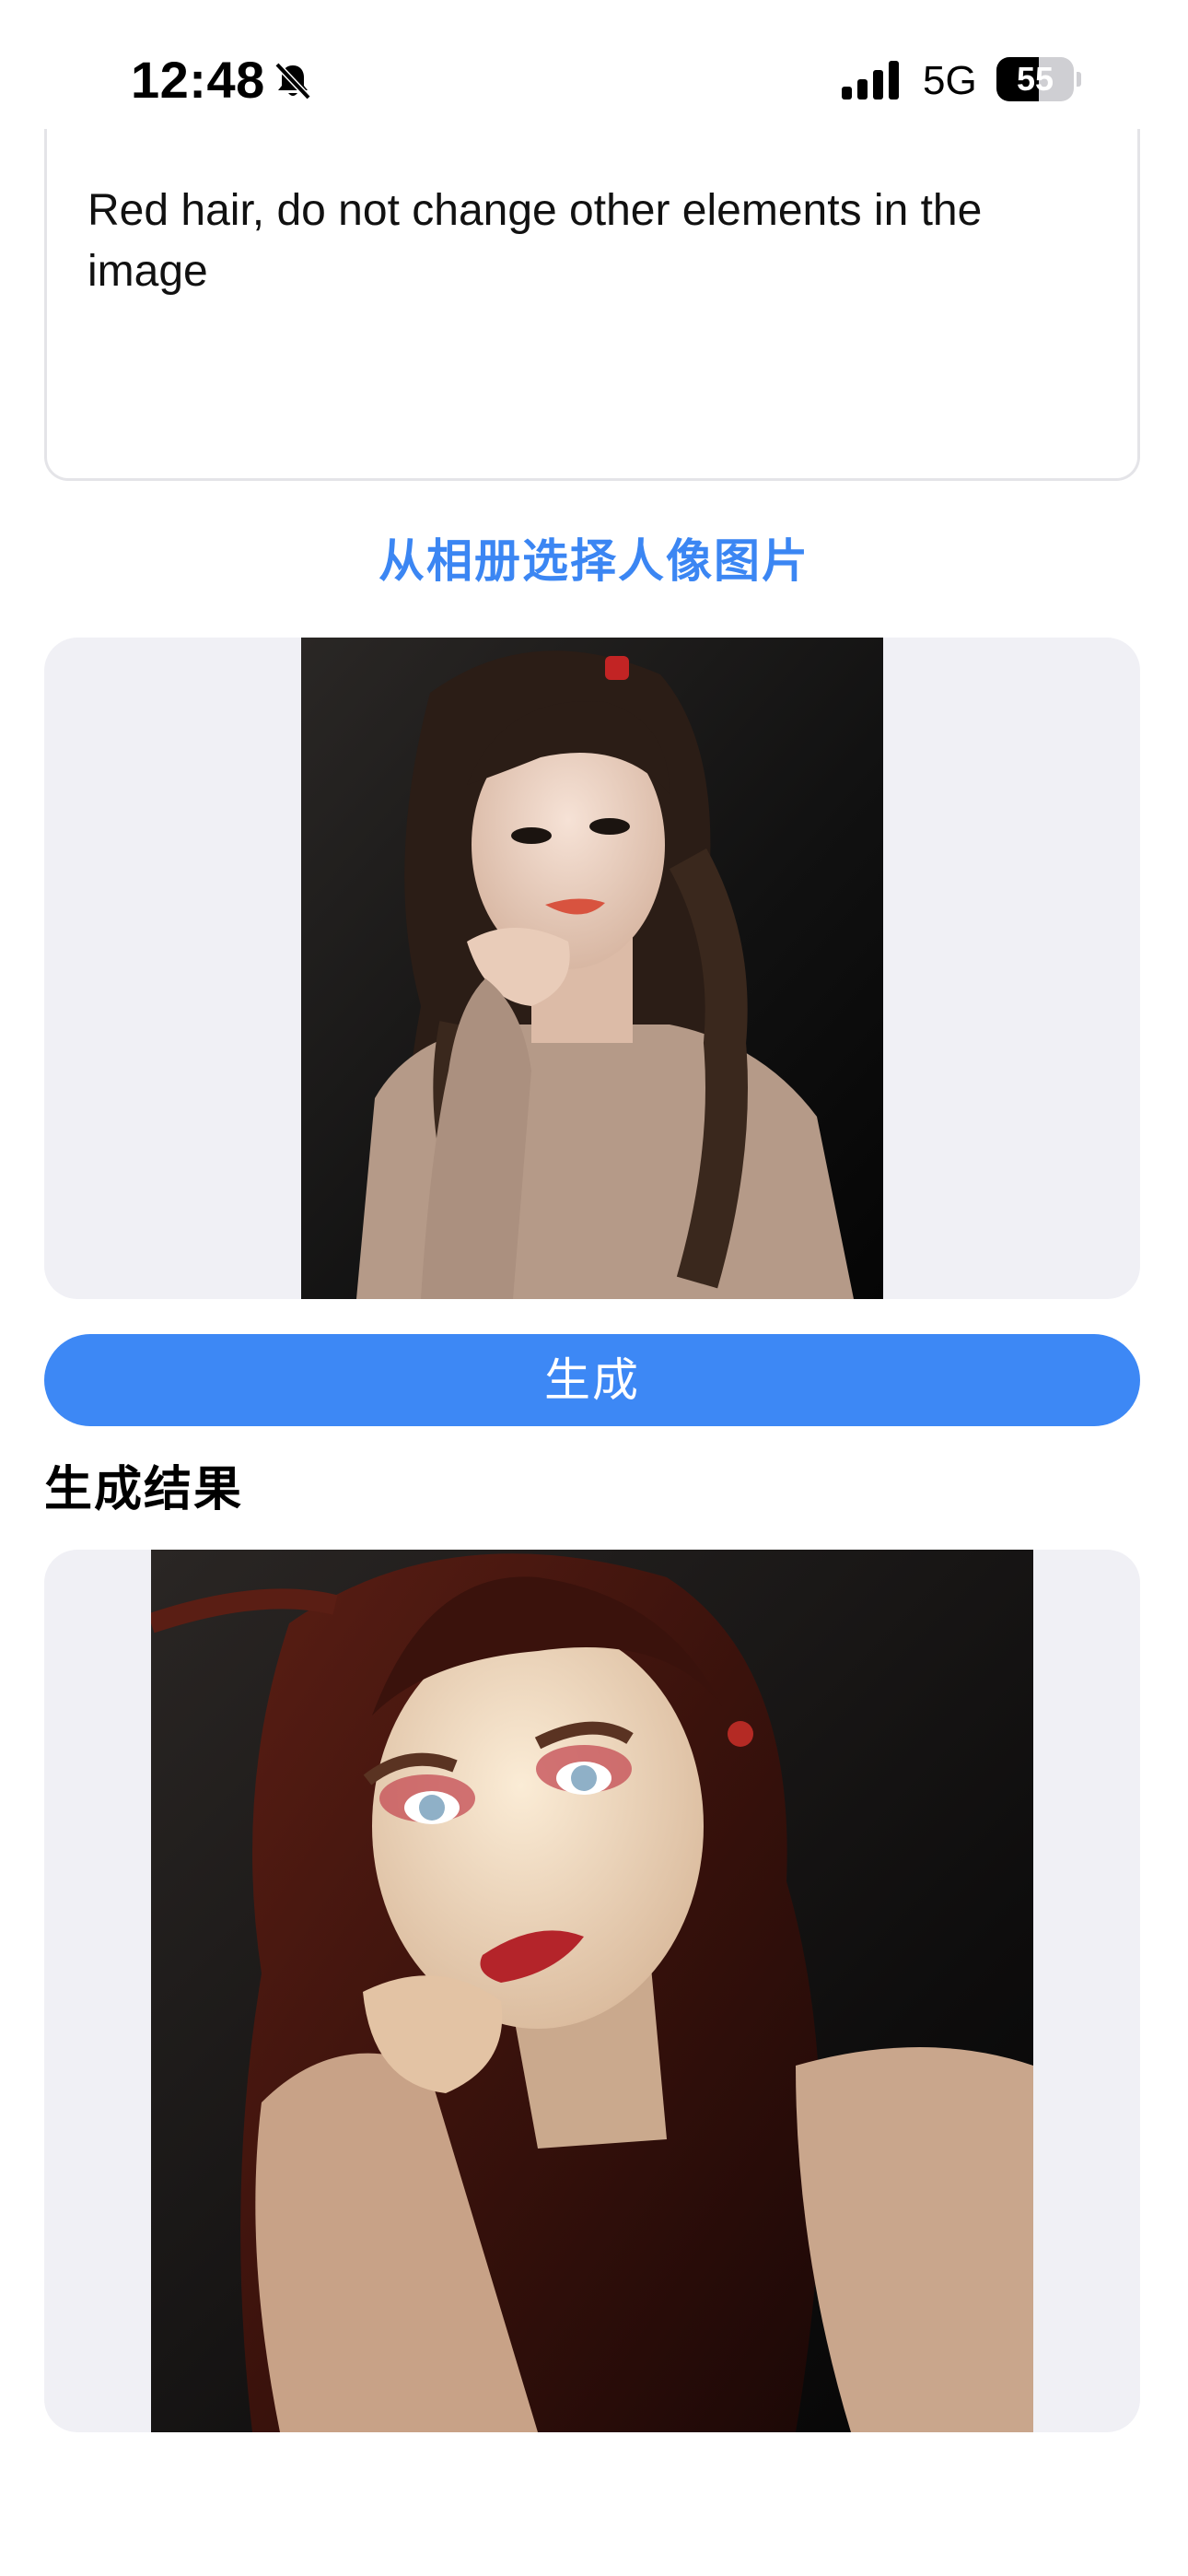 This screenshot has width=1188, height=2576. I want to click on status-time: 12:48, so click(198, 80).